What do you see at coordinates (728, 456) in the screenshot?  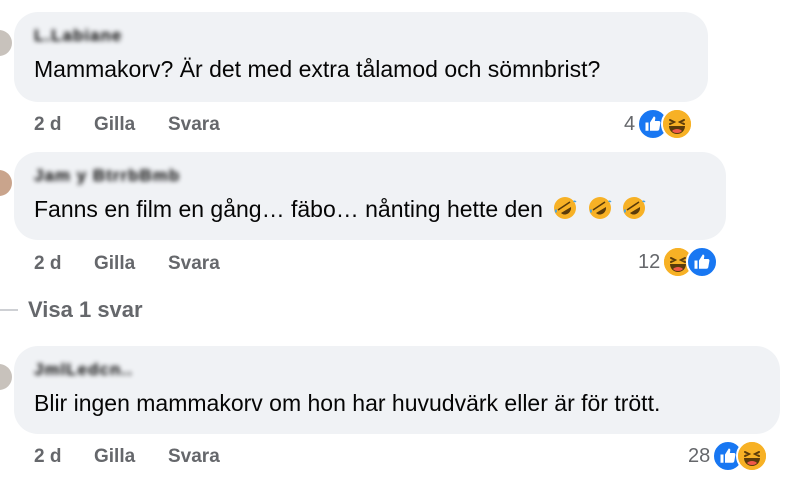 I see `reaction-summary: 28` at bounding box center [728, 456].